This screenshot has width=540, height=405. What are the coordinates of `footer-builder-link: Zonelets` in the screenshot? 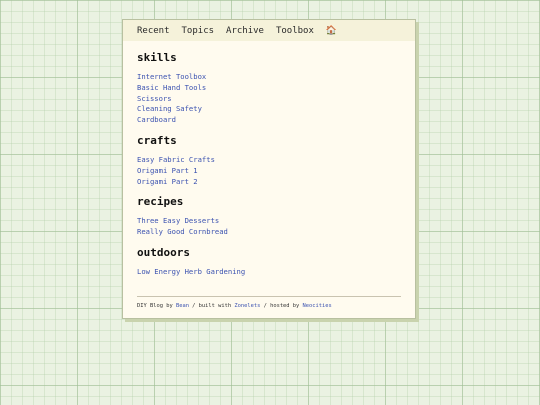 It's located at (247, 306).